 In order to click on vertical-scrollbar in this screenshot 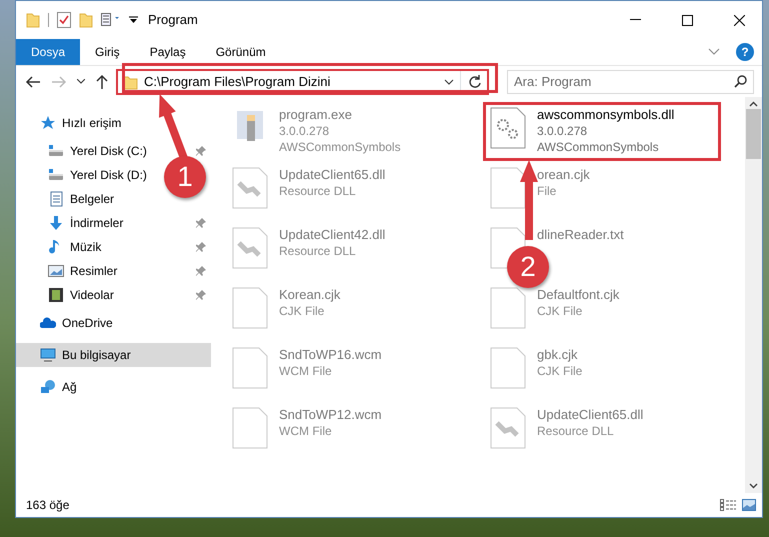, I will do `click(753, 295)`.